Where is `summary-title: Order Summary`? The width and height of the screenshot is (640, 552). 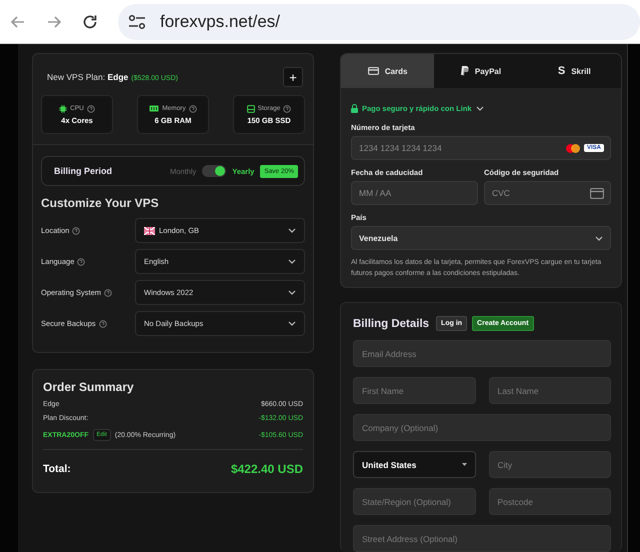
summary-title: Order Summary is located at coordinates (89, 387).